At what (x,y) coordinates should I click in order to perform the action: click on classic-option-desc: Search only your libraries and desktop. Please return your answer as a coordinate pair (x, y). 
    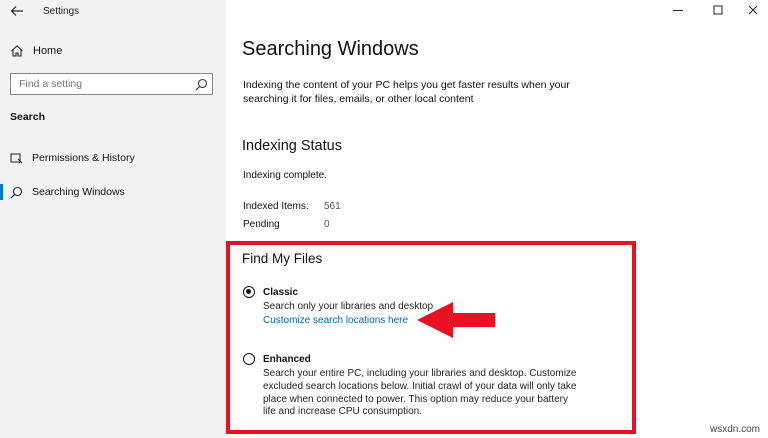
    Looking at the image, I should click on (348, 306).